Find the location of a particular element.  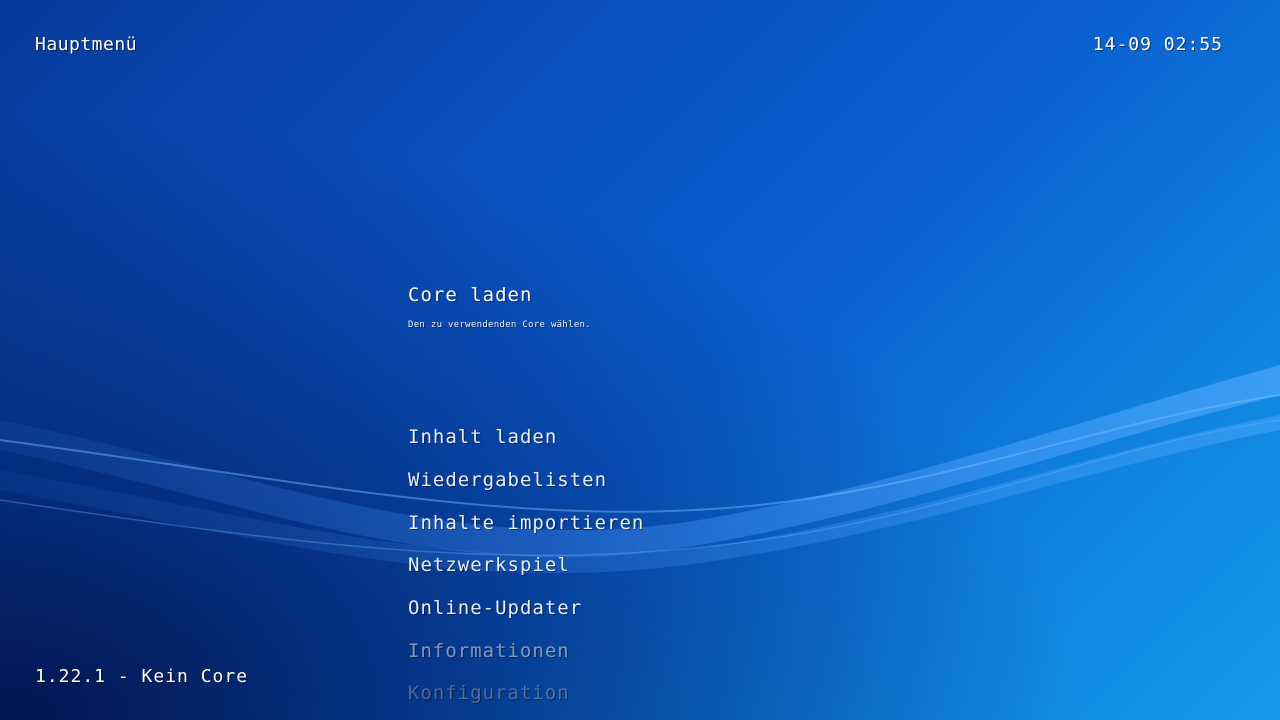

menu-item-load-content: Inhalt laden is located at coordinates (482, 437).